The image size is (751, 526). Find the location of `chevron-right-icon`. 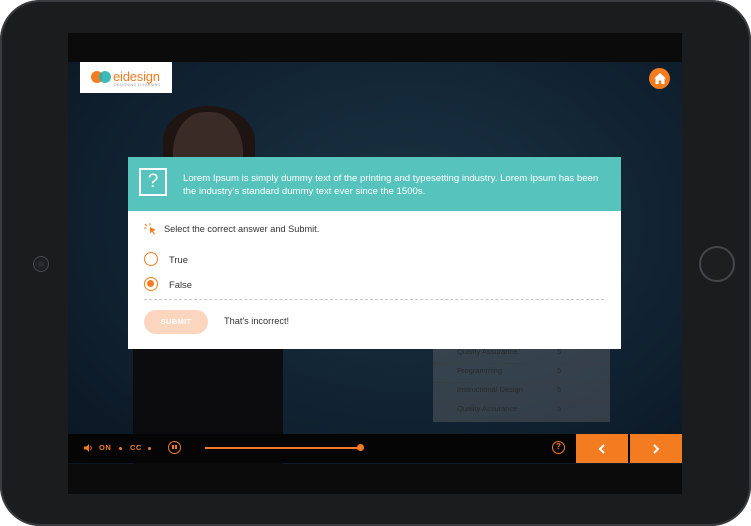

chevron-right-icon is located at coordinates (656, 448).